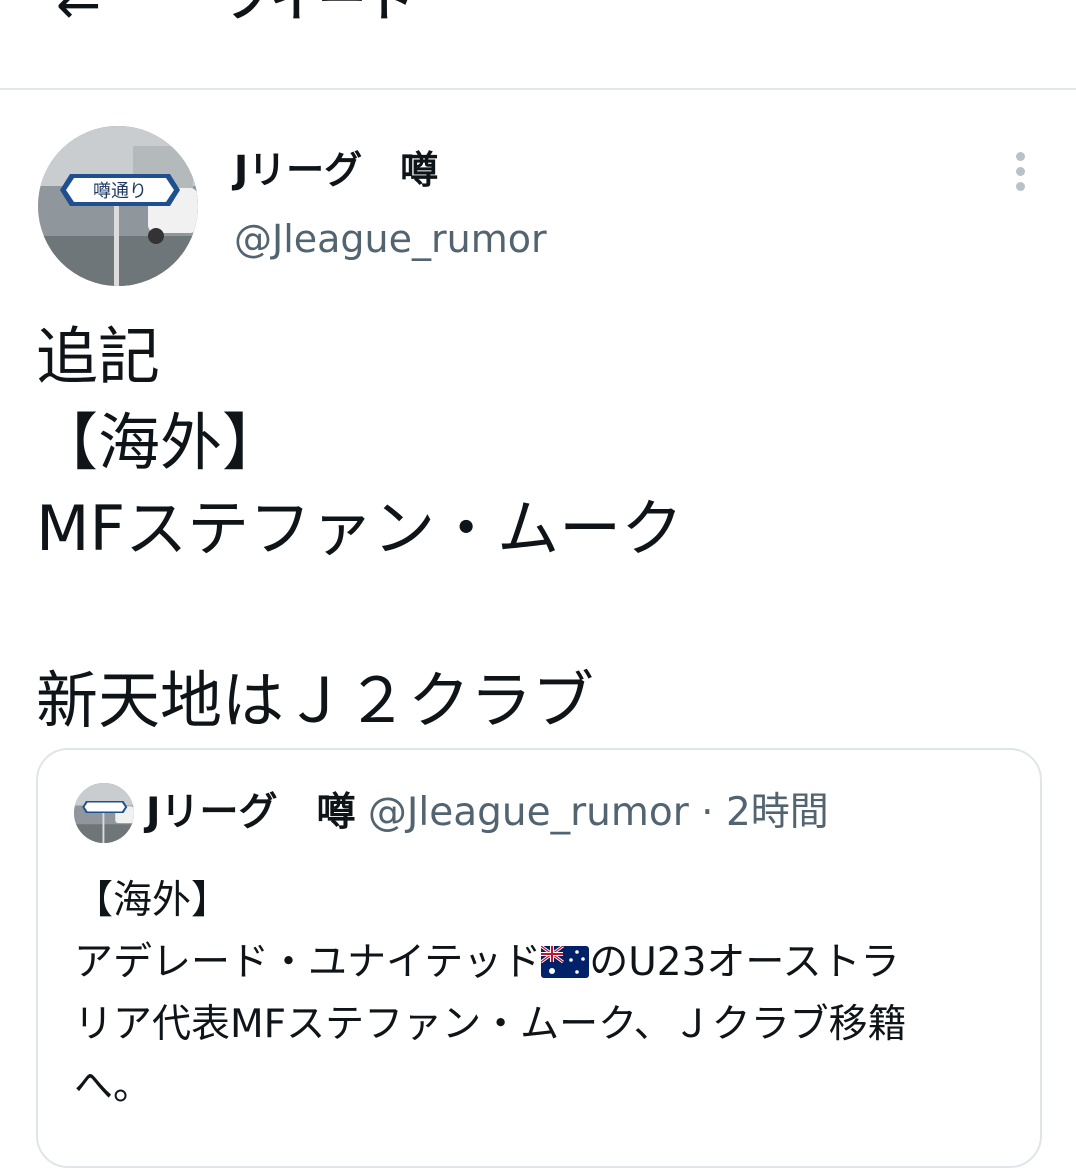  What do you see at coordinates (1020, 174) in the screenshot?
I see `more-vertical-icon` at bounding box center [1020, 174].